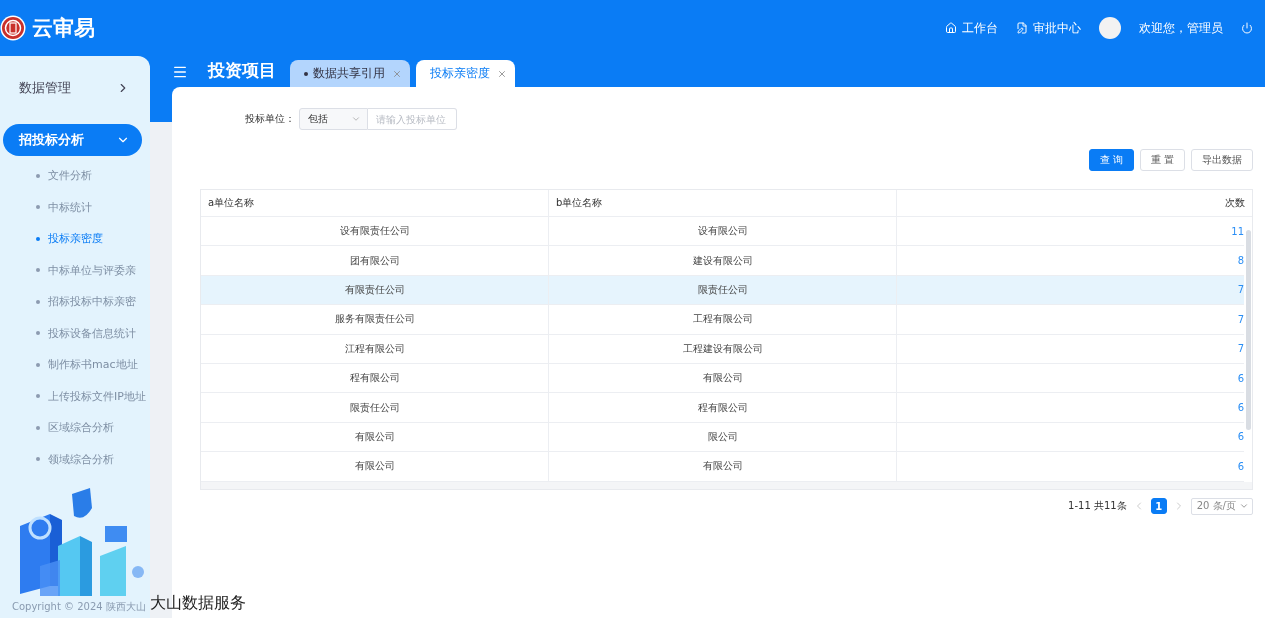 This screenshot has width=1265, height=618. I want to click on user-greeting: 欢迎您，管理员, so click(1181, 28).